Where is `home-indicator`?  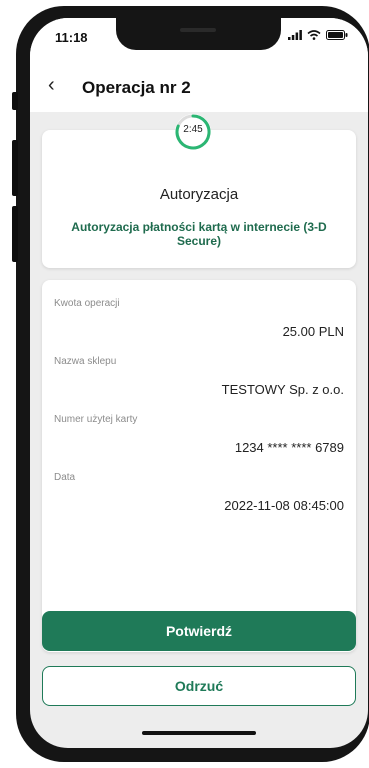
home-indicator is located at coordinates (199, 733).